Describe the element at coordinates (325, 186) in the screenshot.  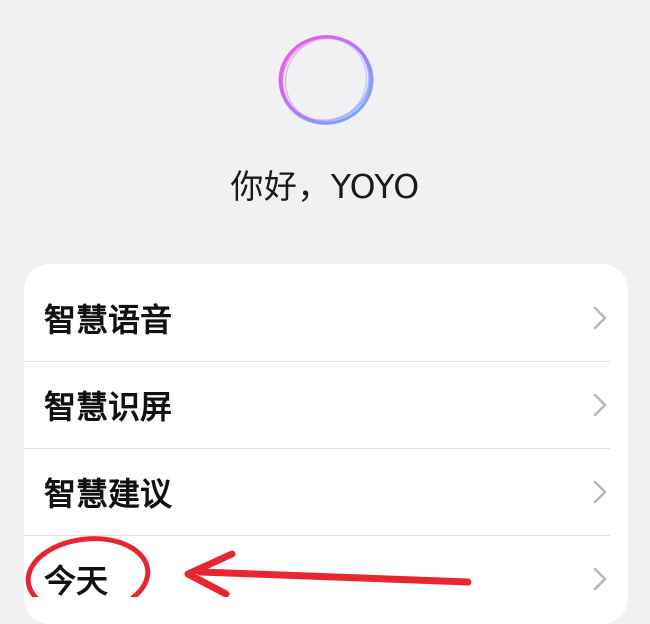
I see `greeting-title: 你好，YOYO` at that location.